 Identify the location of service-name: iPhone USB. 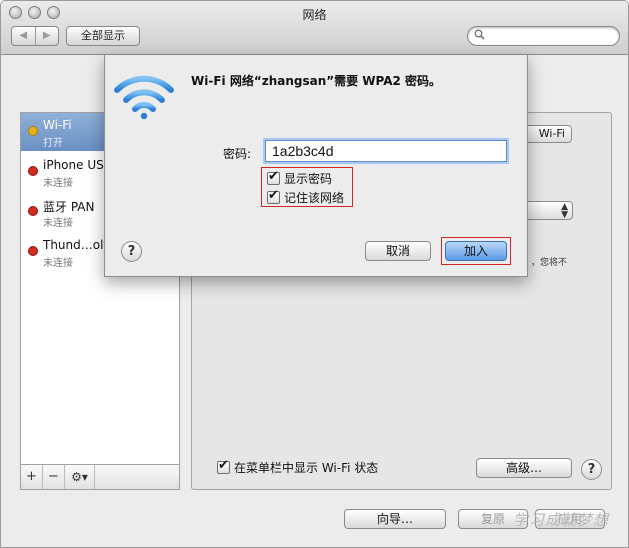
(77, 165).